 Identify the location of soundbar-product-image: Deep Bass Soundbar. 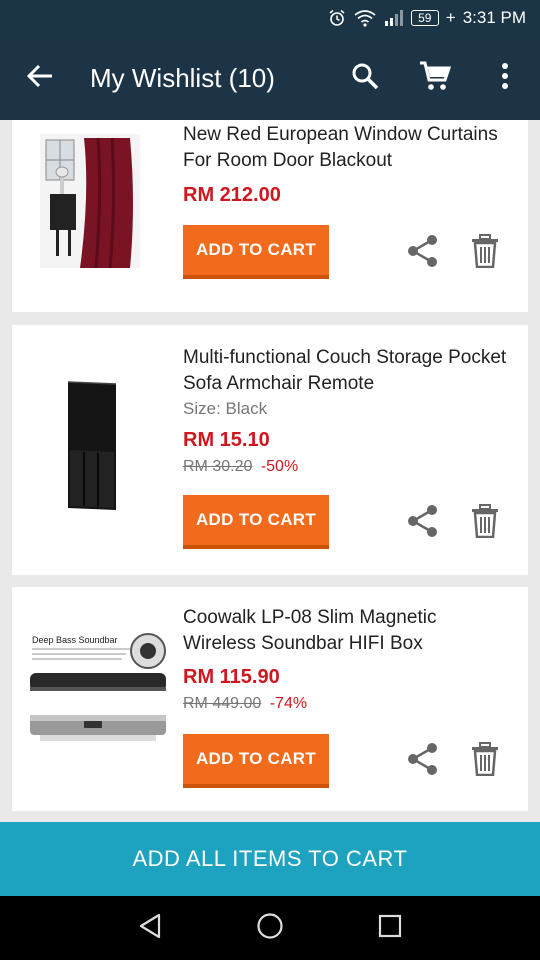
(98, 689).